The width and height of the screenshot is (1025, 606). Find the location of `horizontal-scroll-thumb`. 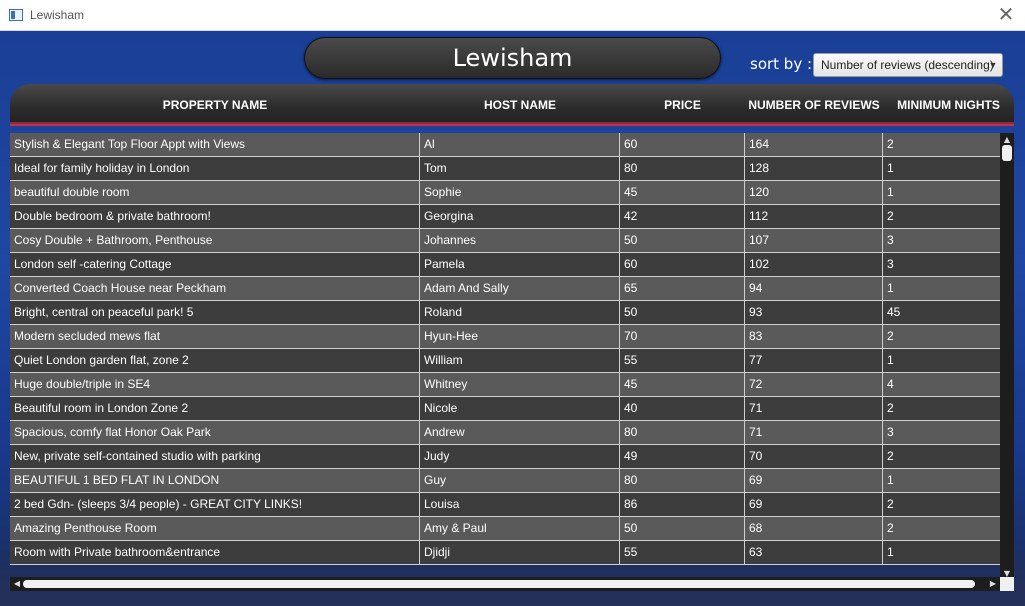

horizontal-scroll-thumb is located at coordinates (499, 584).